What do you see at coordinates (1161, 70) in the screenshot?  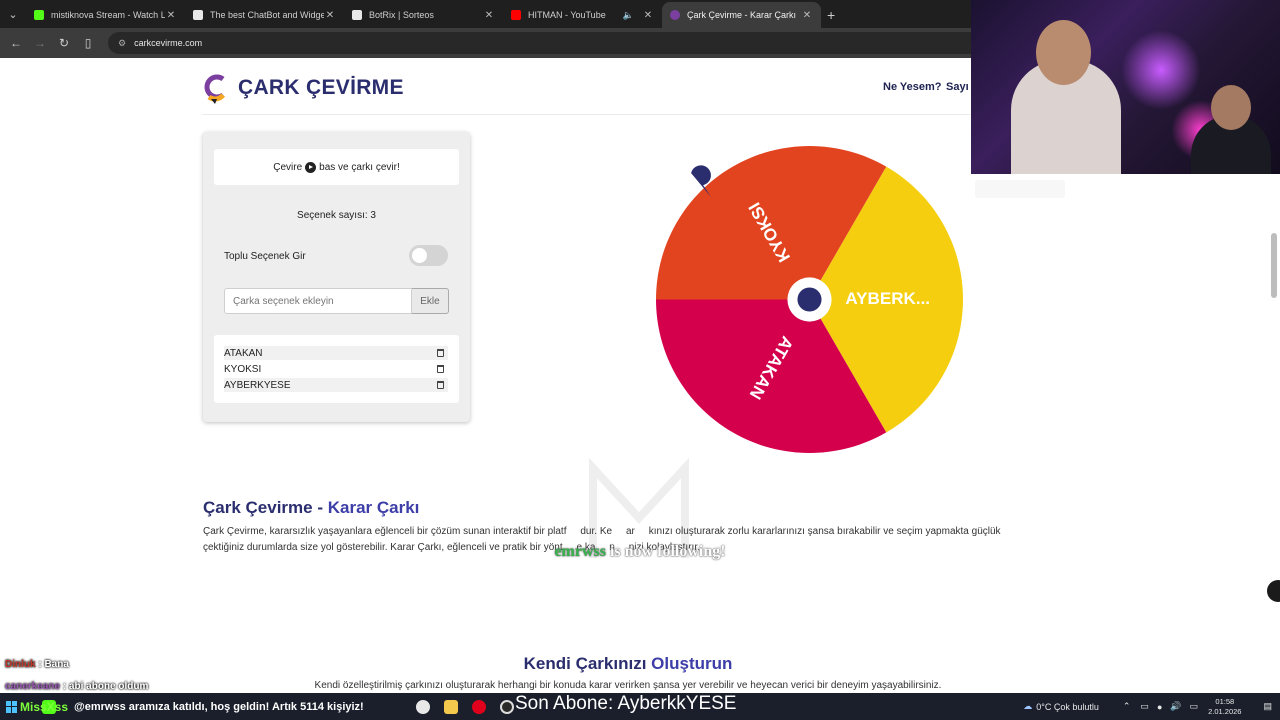 I see `light-glow` at bounding box center [1161, 70].